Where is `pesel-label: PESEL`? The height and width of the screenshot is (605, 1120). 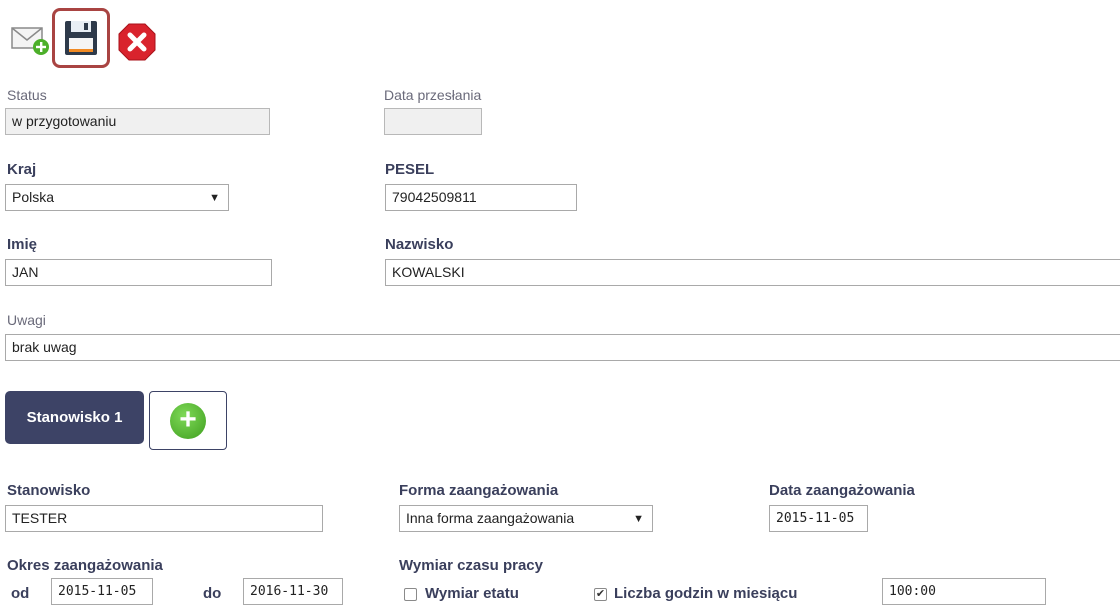 pesel-label: PESEL is located at coordinates (410, 169).